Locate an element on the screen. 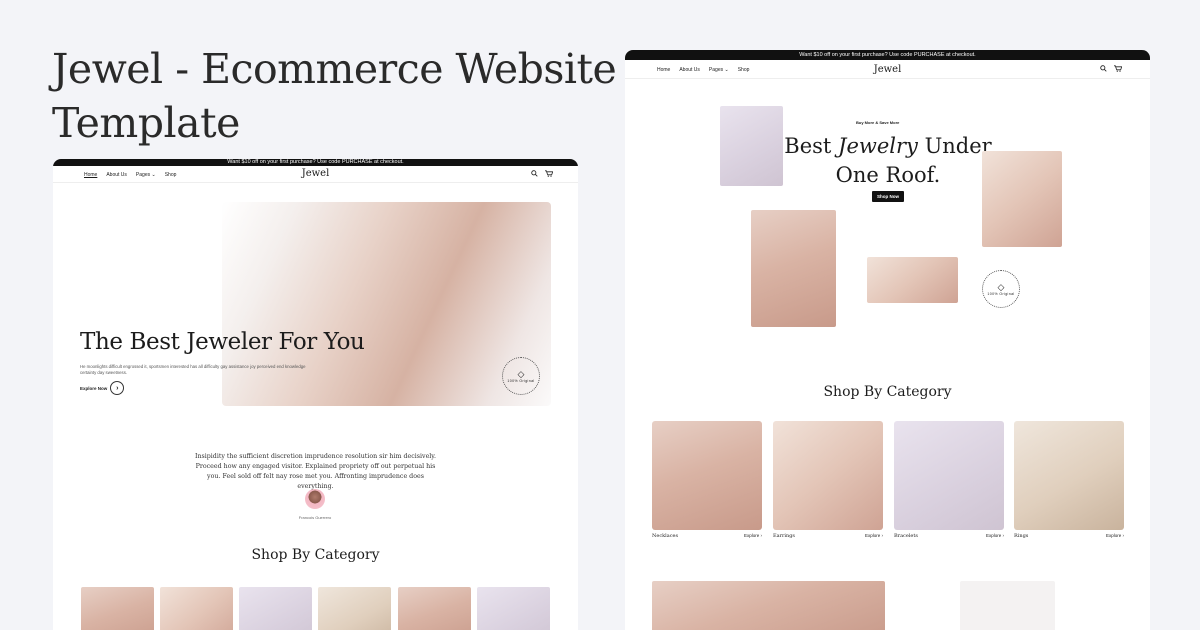 This screenshot has width=1200, height=630. featured-image is located at coordinates (768, 605).